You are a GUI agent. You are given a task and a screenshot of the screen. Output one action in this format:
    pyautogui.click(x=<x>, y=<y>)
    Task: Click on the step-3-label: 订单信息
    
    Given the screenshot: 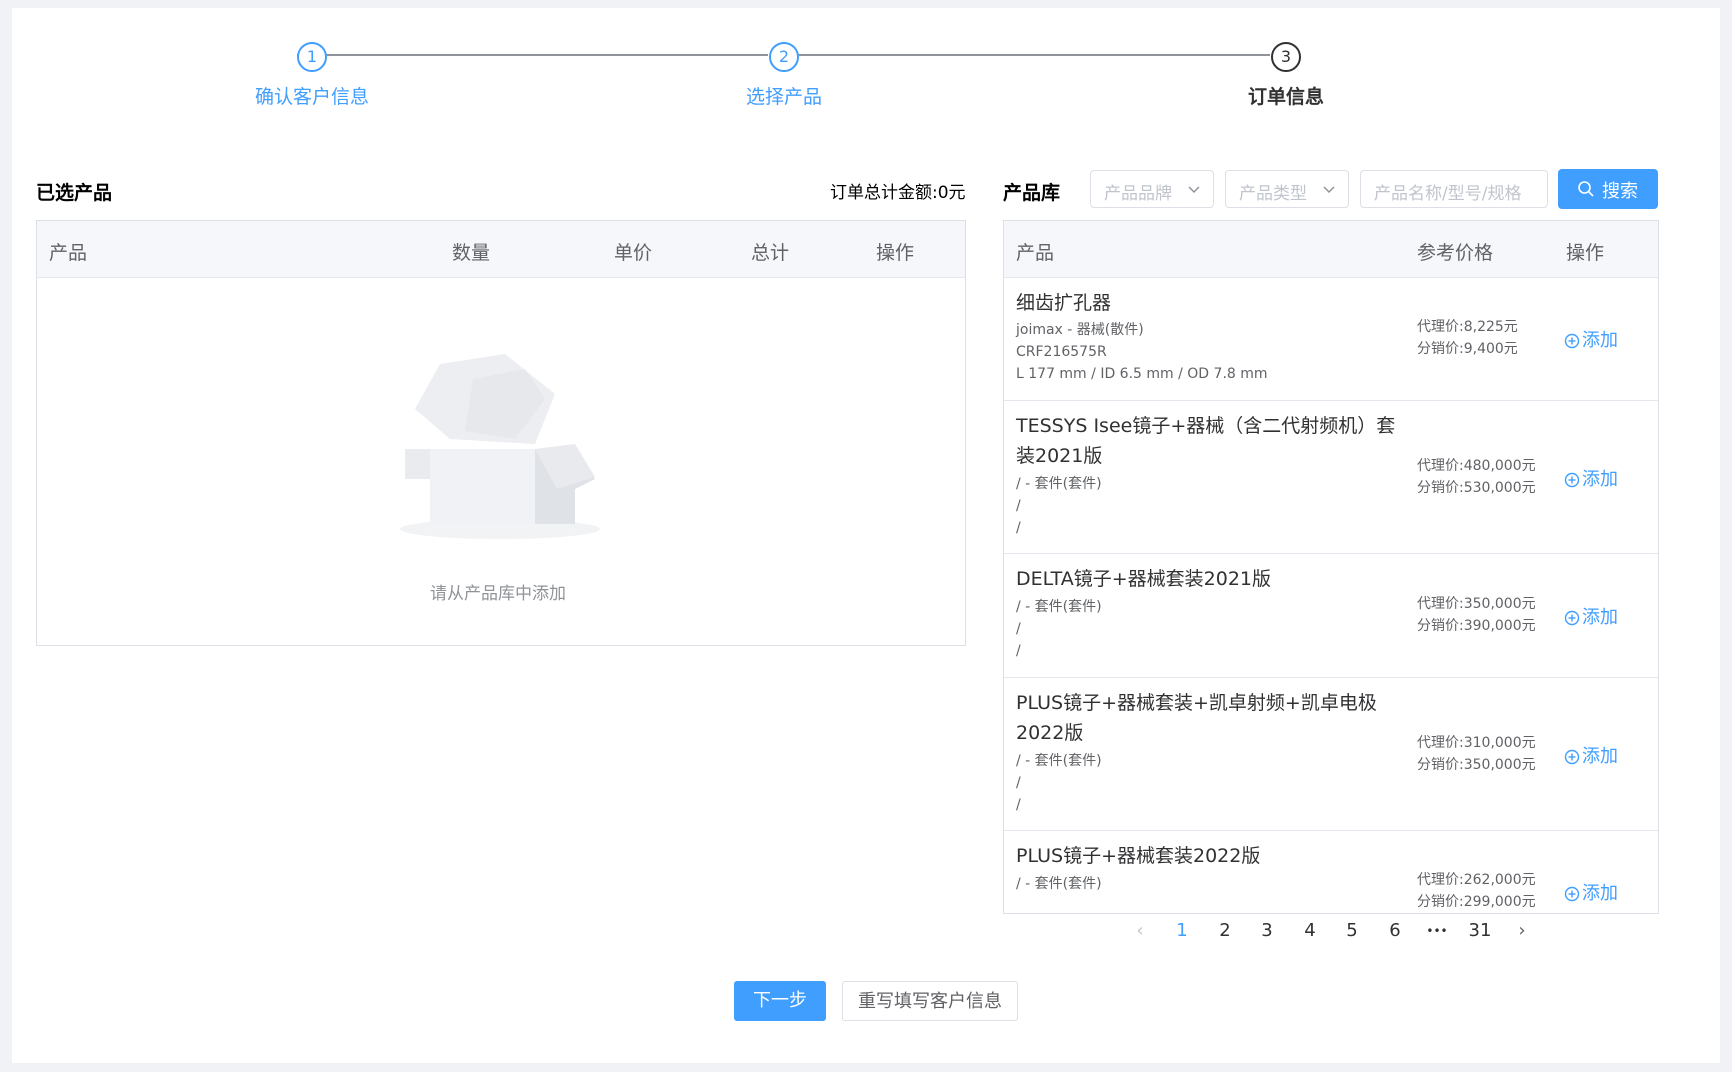 What is the action you would take?
    pyautogui.click(x=1285, y=97)
    